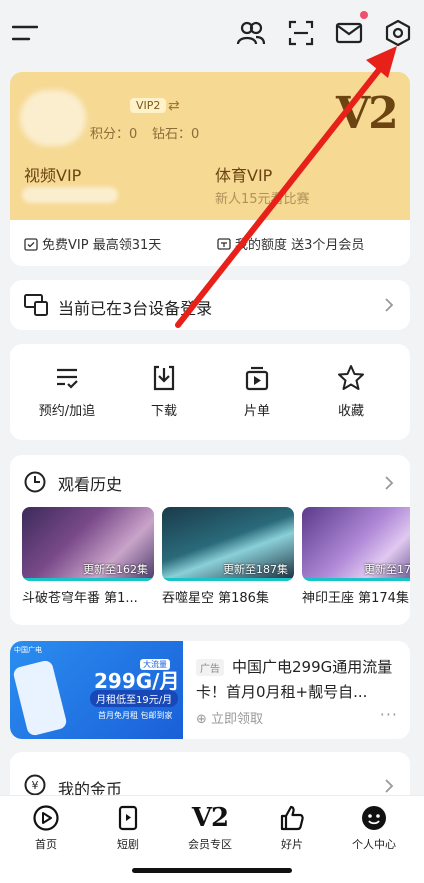 The width and height of the screenshot is (424, 883). Describe the element at coordinates (374, 844) in the screenshot. I see `nav-profile-label: 个人中心` at that location.